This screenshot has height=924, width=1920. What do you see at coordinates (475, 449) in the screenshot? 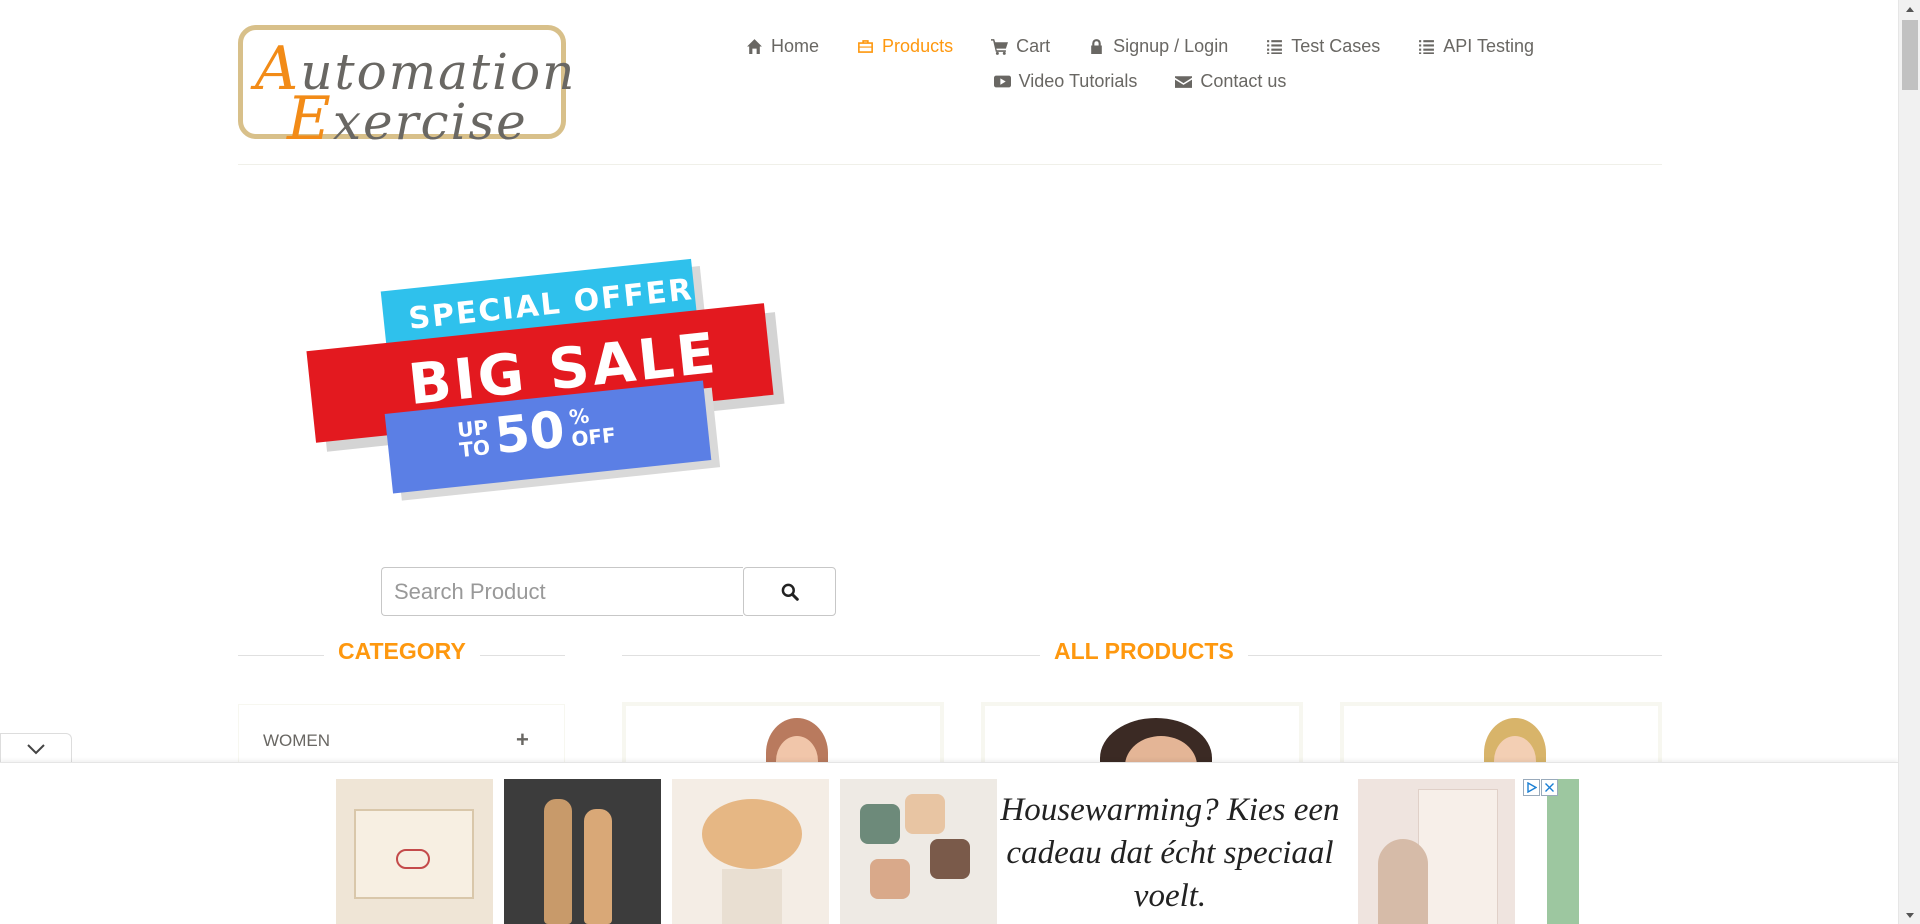
I see `banner-to: TO` at bounding box center [475, 449].